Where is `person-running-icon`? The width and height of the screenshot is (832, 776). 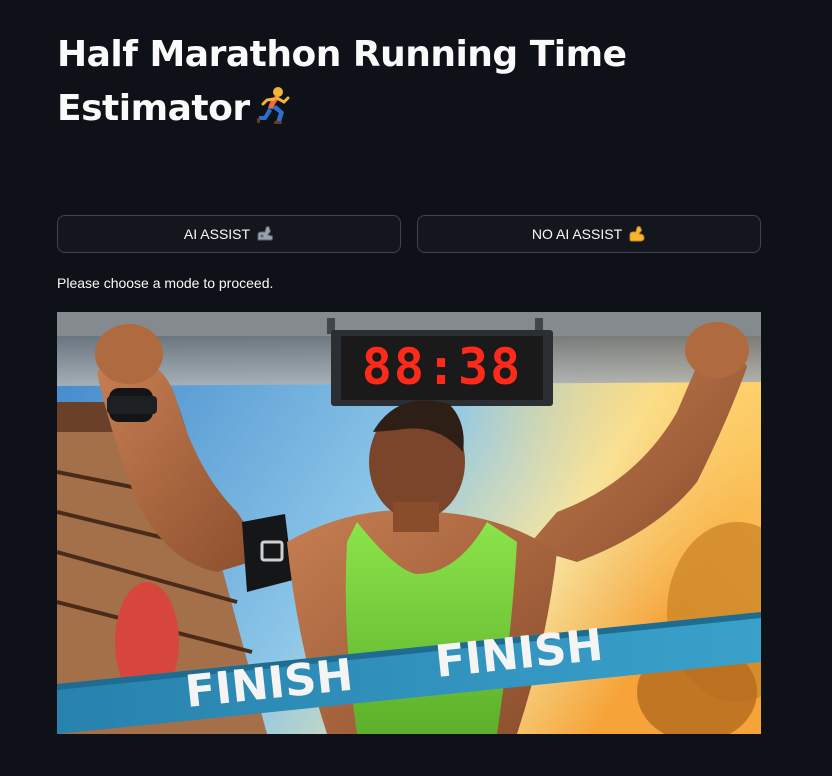
person-running-icon is located at coordinates (274, 113).